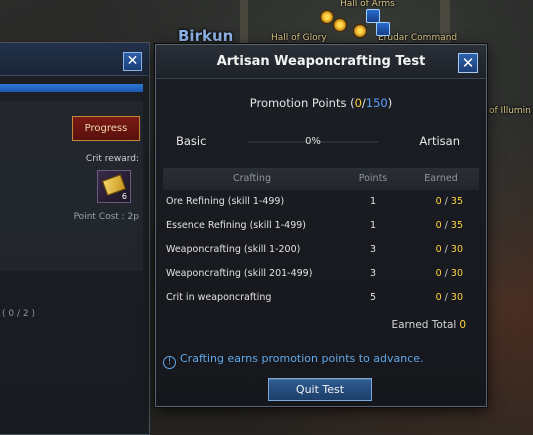 This screenshot has height=435, width=533. I want to click on table-row: Weaponcrafting (skill 1-200) 3 0 / 30, so click(321, 250).